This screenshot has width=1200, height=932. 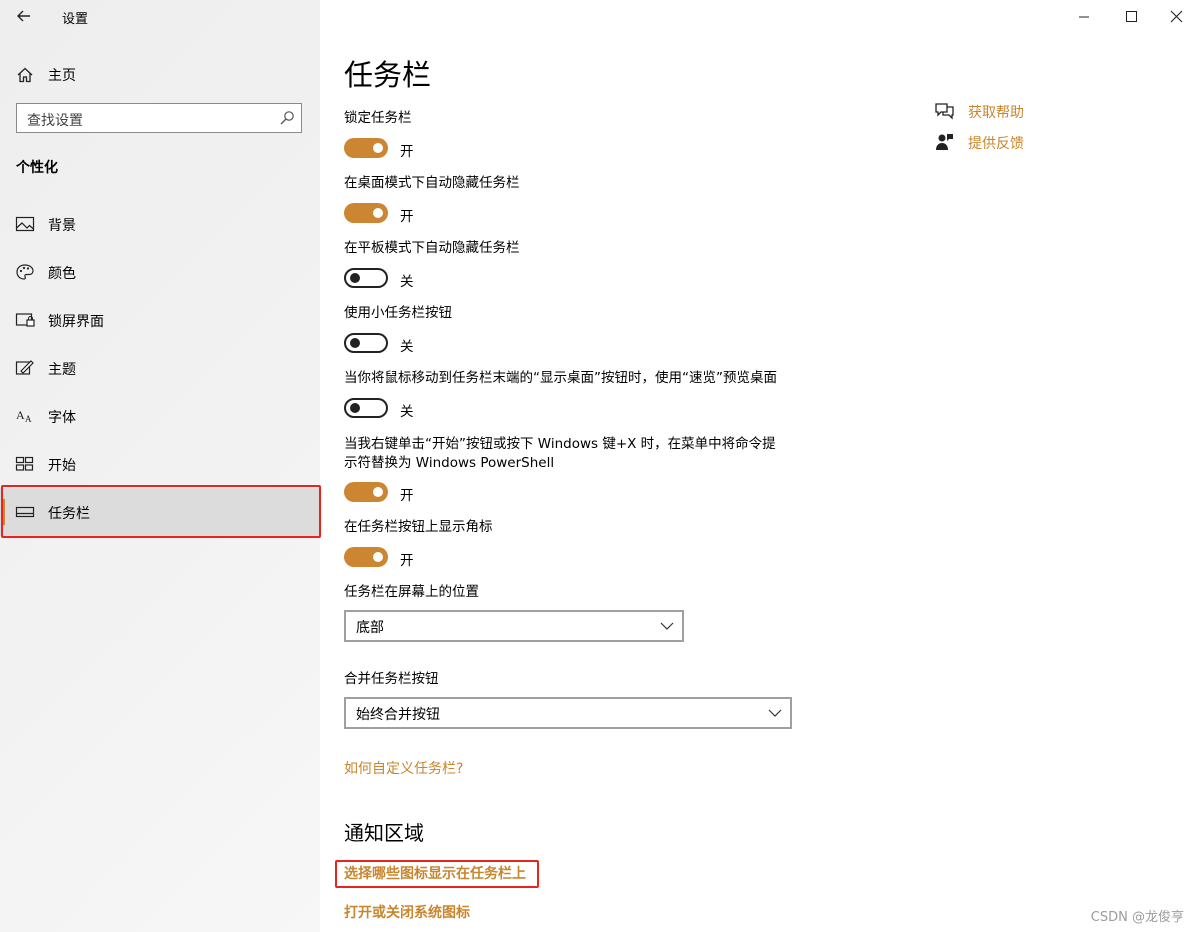 What do you see at coordinates (37, 168) in the screenshot?
I see `section-title: 个性化` at bounding box center [37, 168].